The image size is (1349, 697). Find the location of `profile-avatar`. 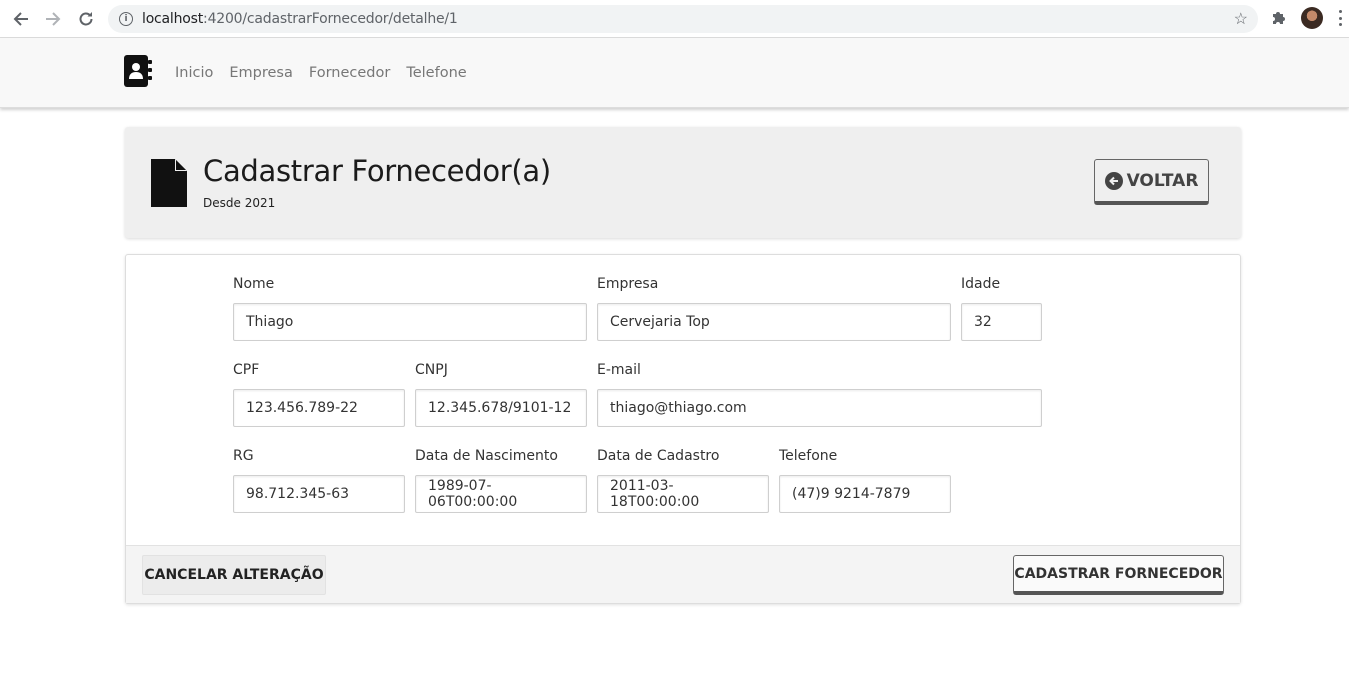

profile-avatar is located at coordinates (1312, 18).